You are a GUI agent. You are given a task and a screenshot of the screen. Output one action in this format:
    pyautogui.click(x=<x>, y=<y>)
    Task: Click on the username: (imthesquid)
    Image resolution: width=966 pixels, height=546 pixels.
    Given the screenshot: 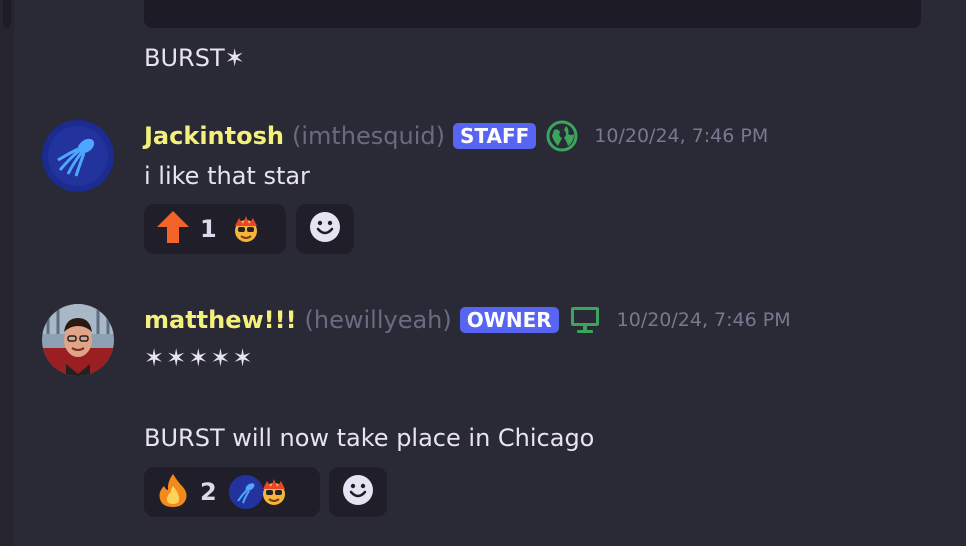 What is the action you would take?
    pyautogui.click(x=368, y=136)
    